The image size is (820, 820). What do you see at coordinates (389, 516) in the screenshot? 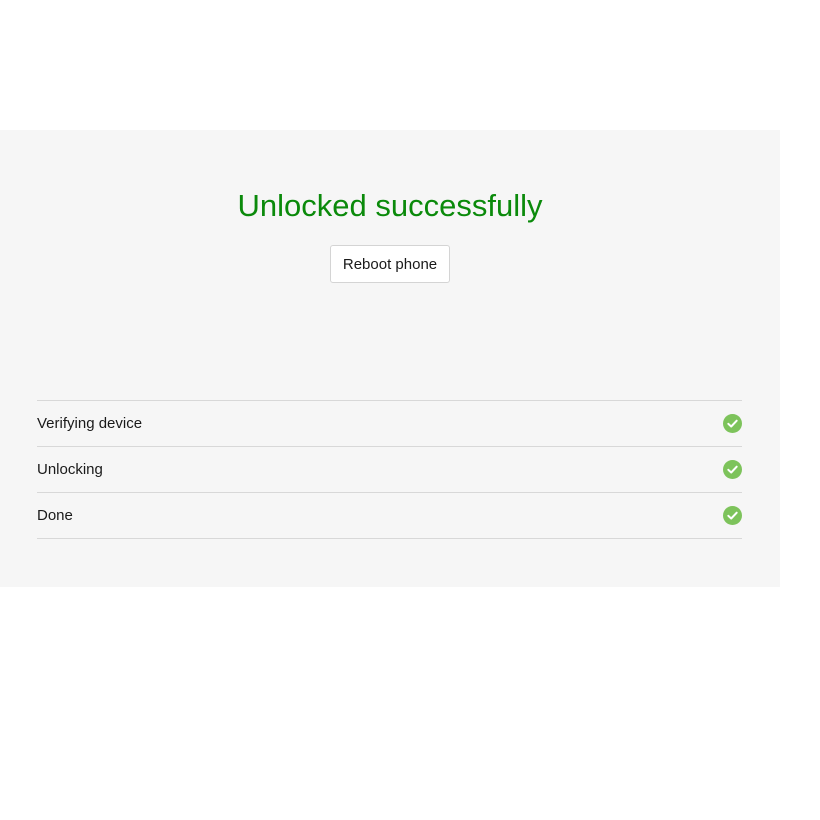
I see `step-done: Done` at bounding box center [389, 516].